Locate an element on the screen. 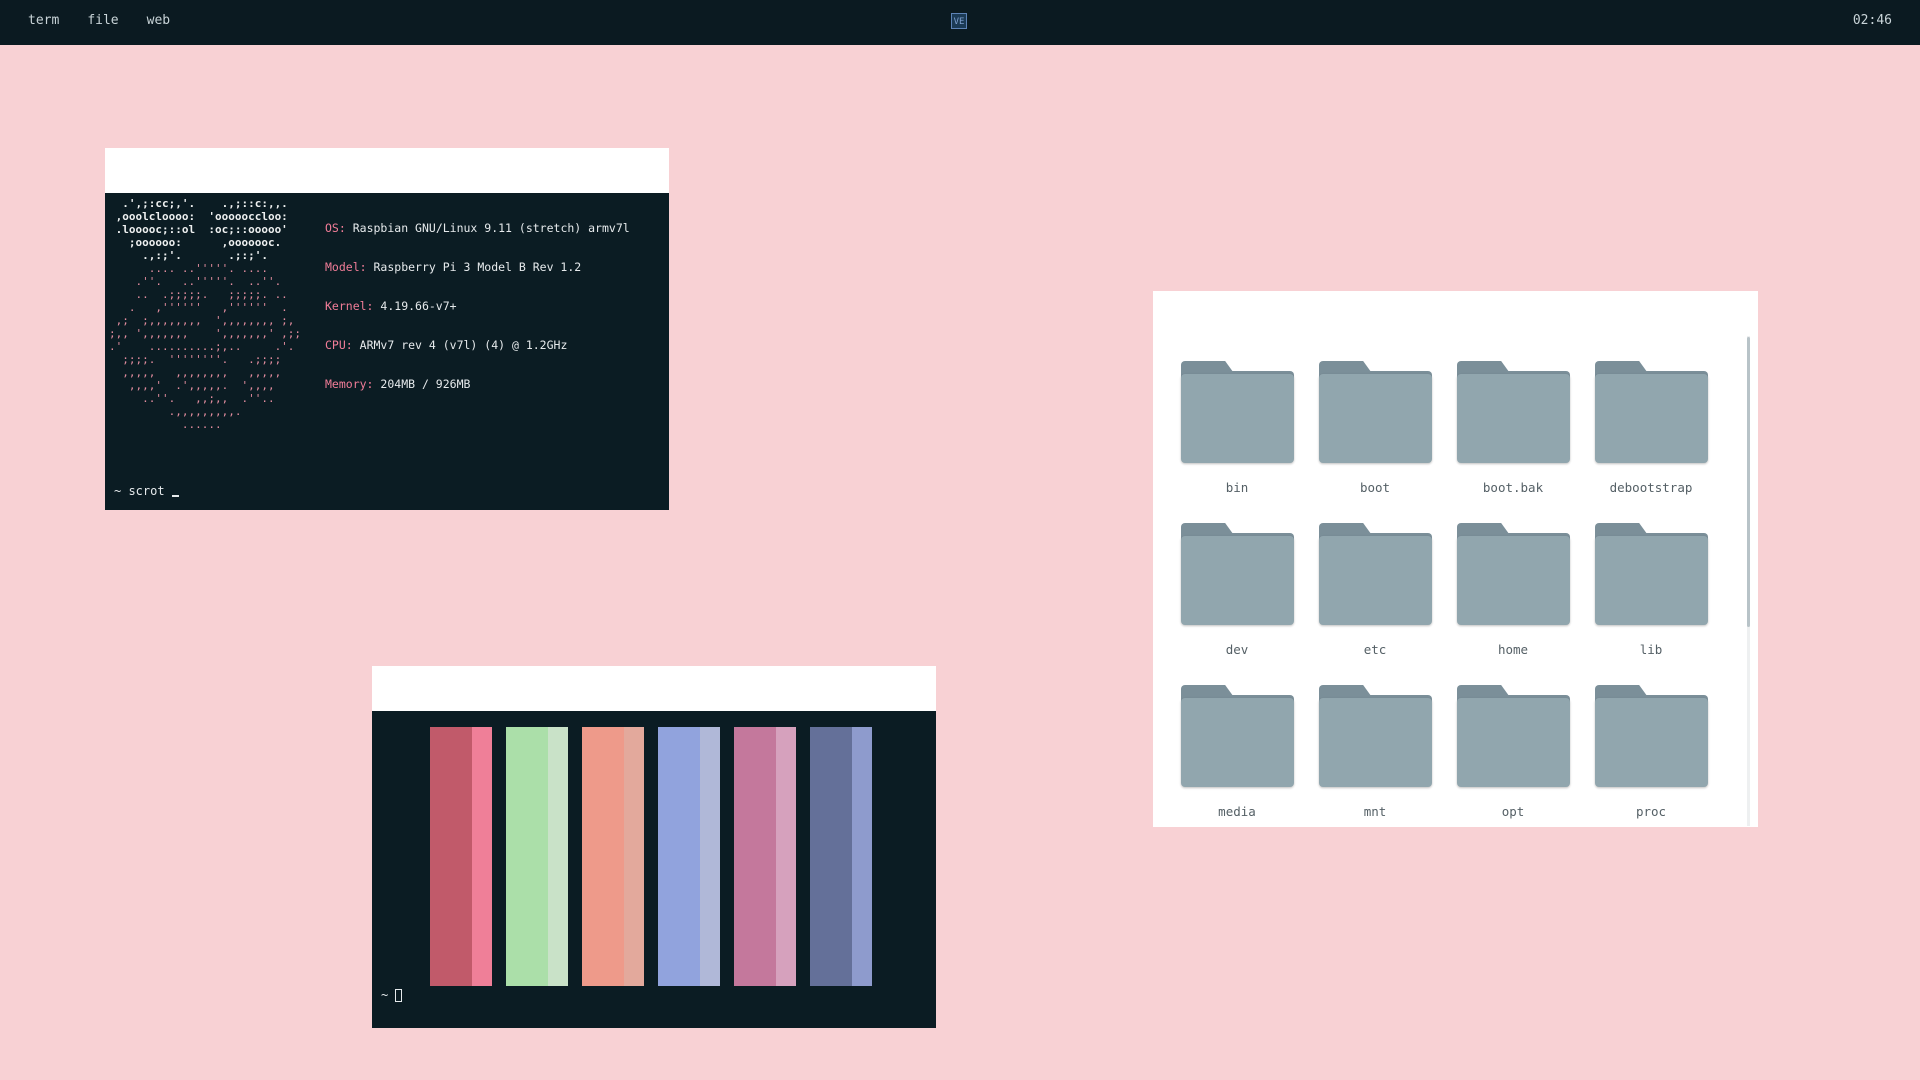 This screenshot has height=1080, width=1920. folder-label: etc is located at coordinates (1375, 649).